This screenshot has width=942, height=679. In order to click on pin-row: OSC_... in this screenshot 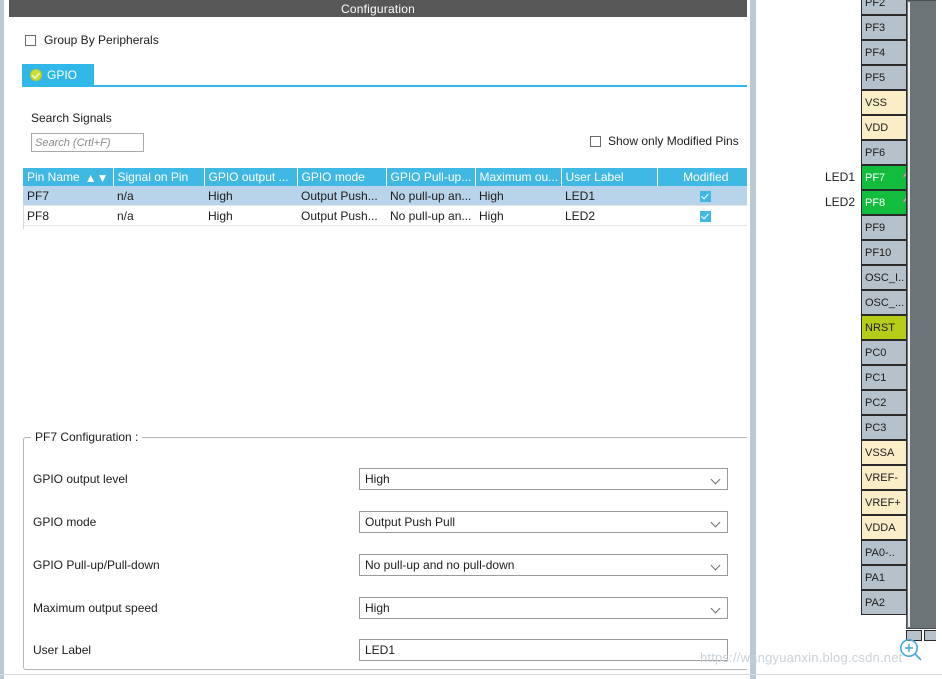, I will do `click(884, 302)`.